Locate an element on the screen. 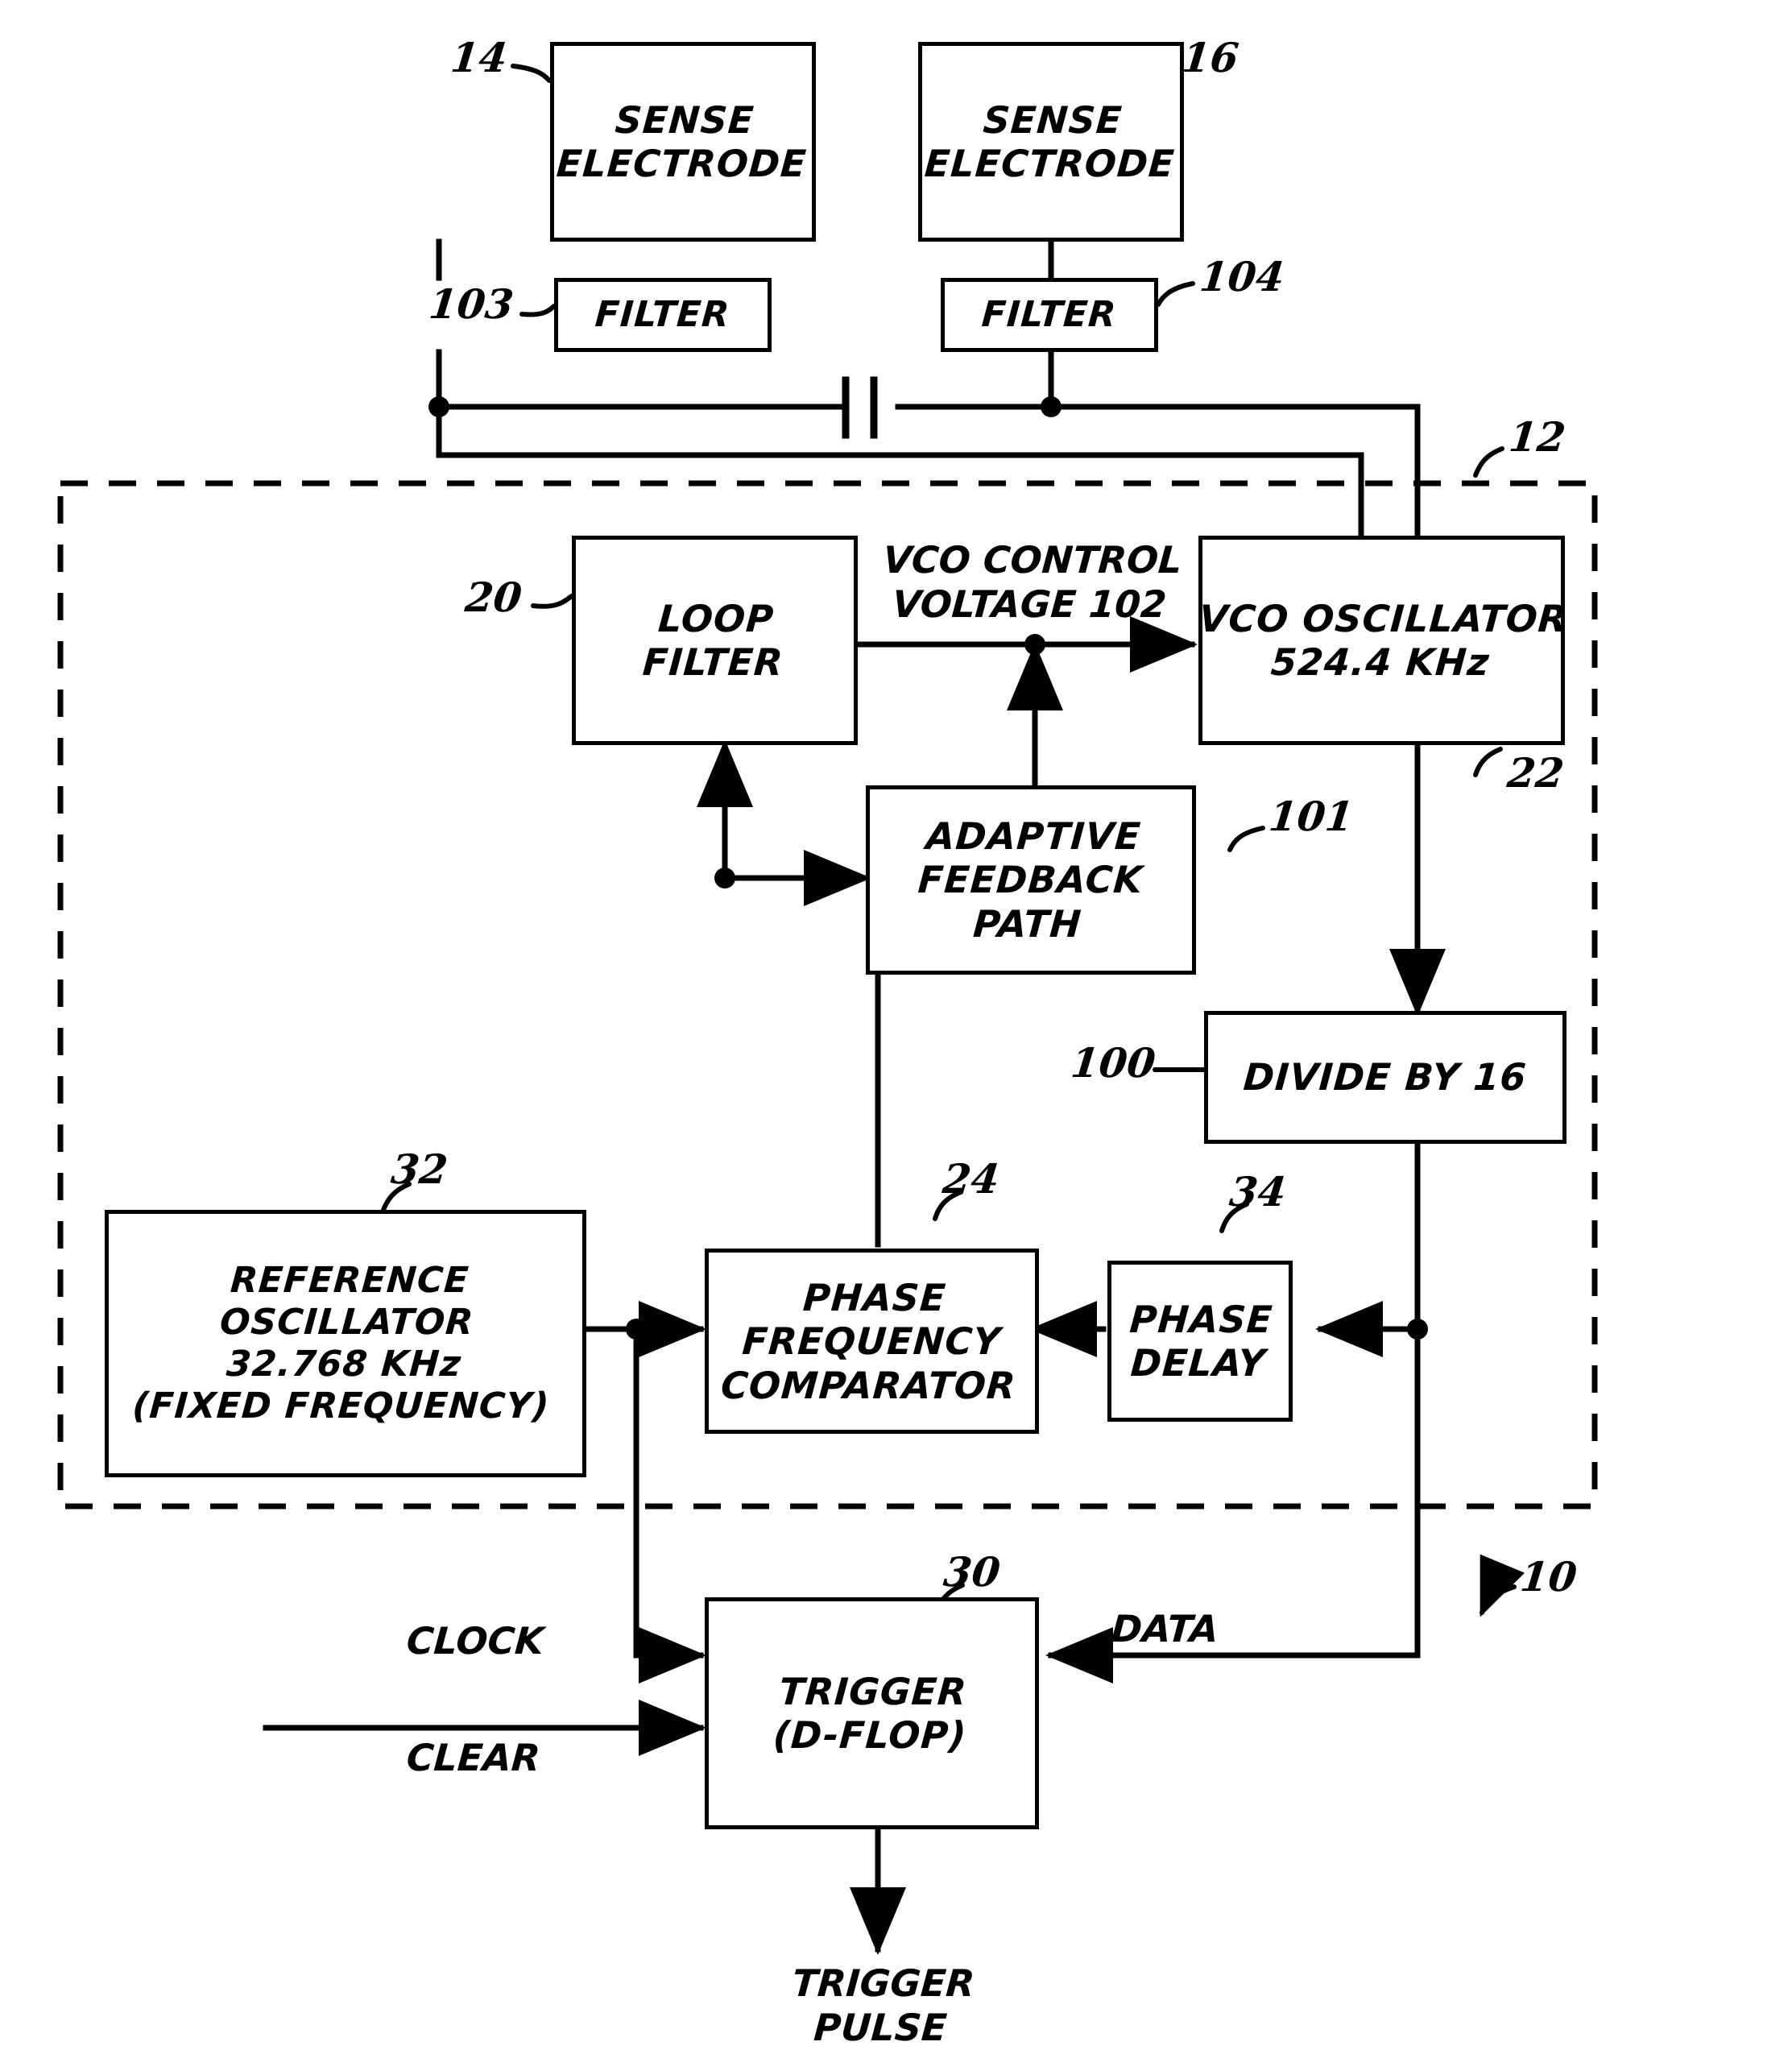 The width and height of the screenshot is (1792, 2050). block-loop-filter: LOOP FILTER is located at coordinates (715, 640).